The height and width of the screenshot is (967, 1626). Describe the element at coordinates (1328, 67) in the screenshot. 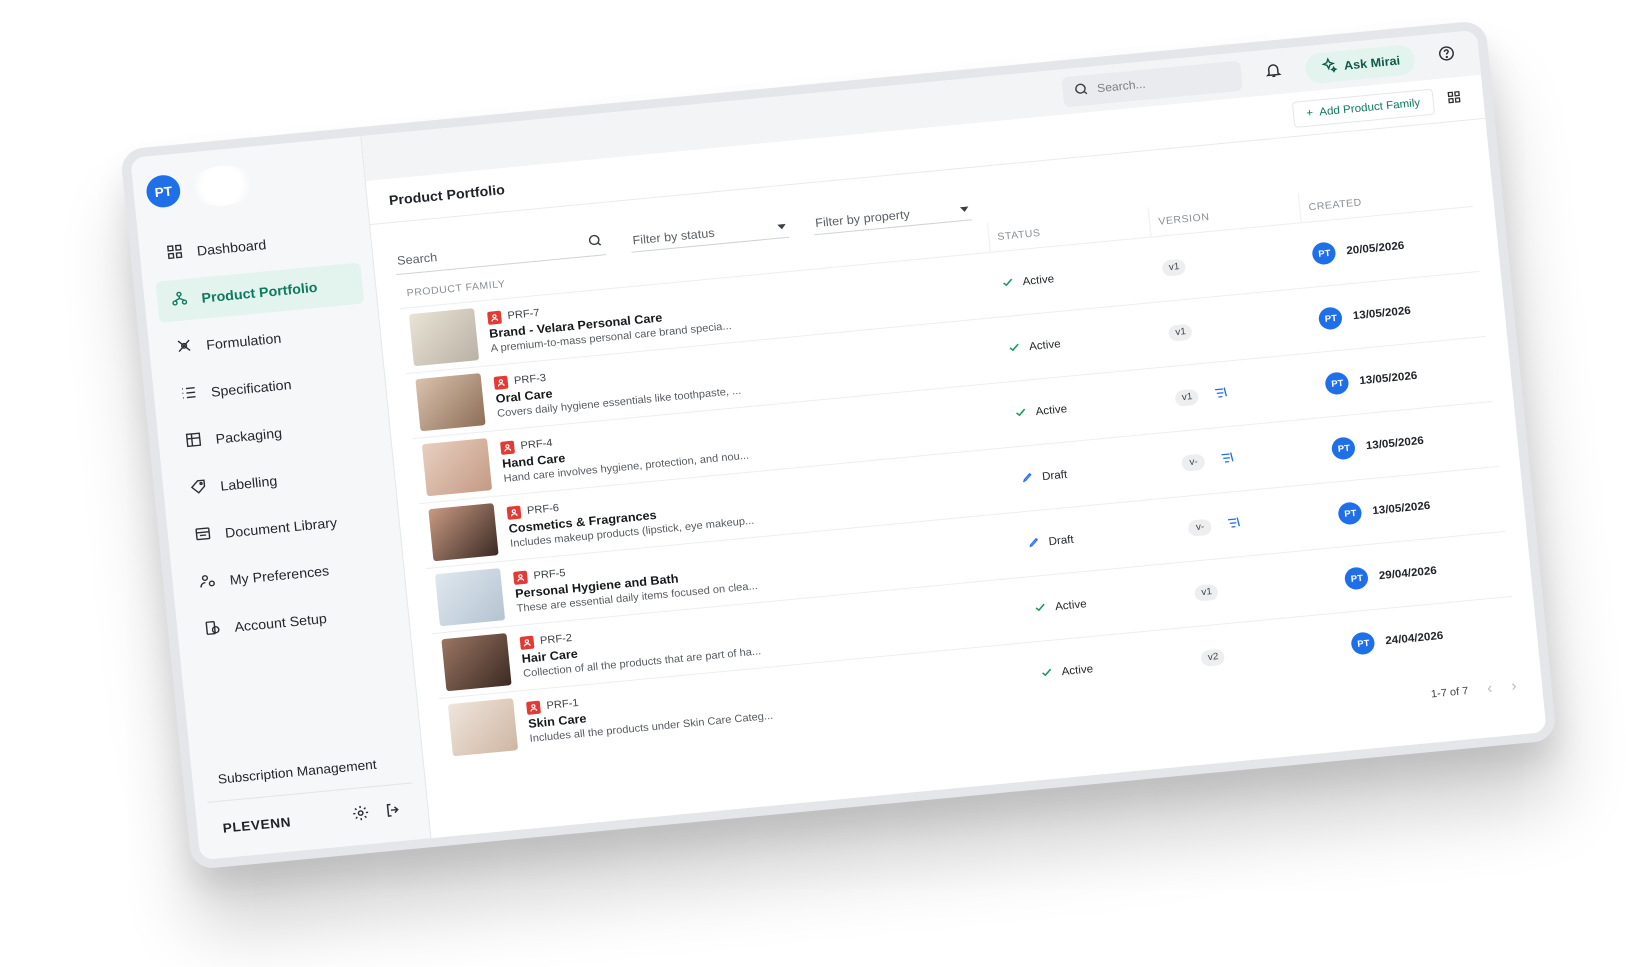

I see `sparkle-icon` at that location.